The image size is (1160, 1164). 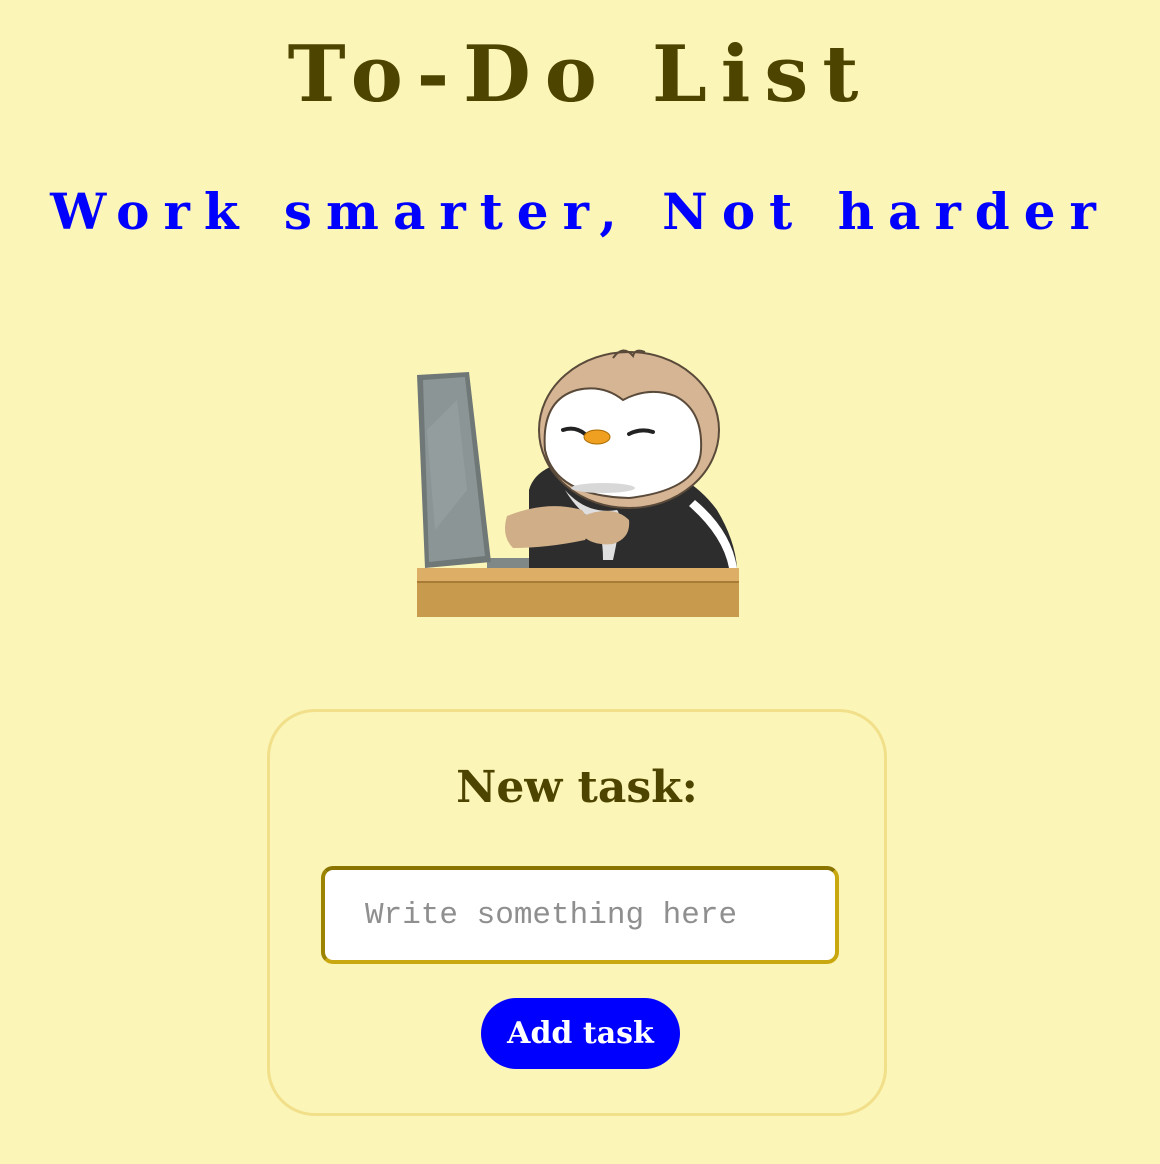 What do you see at coordinates (580, 1033) in the screenshot?
I see `add-task-button: Add task` at bounding box center [580, 1033].